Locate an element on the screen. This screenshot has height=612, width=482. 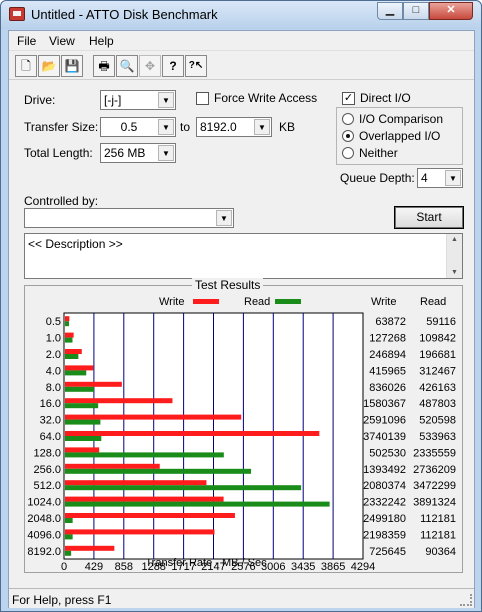
neither-label: Neither is located at coordinates (378, 153).